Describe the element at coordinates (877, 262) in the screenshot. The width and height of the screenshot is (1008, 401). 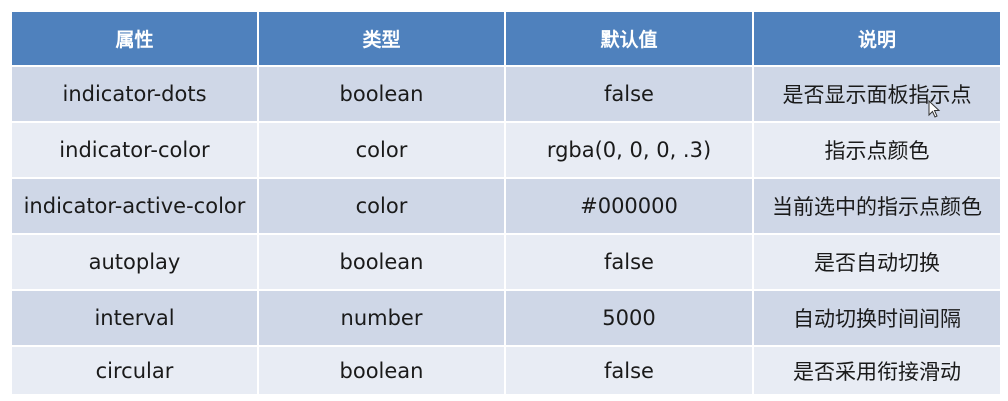
I see `cell-description: 是否自动切换` at that location.